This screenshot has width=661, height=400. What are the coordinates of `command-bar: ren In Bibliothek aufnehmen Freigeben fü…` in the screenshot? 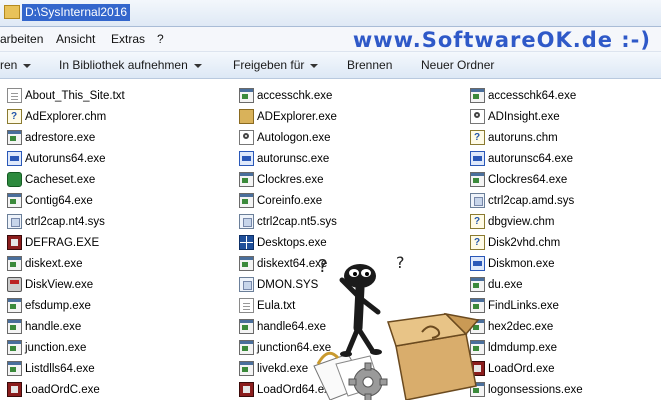 It's located at (330, 65).